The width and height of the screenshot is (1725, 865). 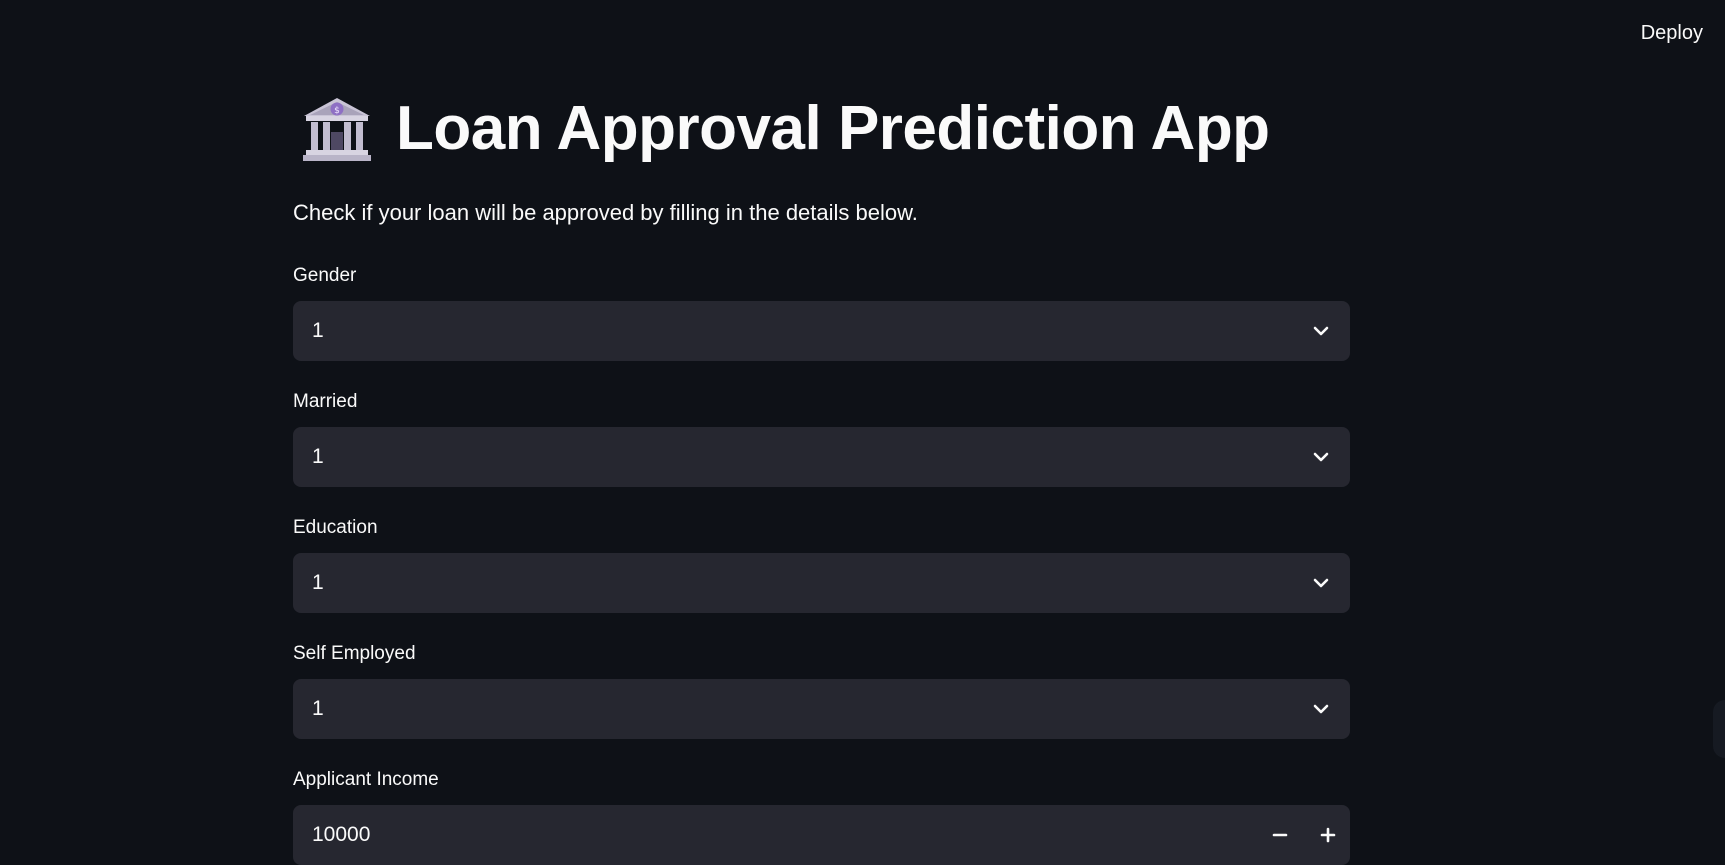 I want to click on scroll-handle, so click(x=1719, y=729).